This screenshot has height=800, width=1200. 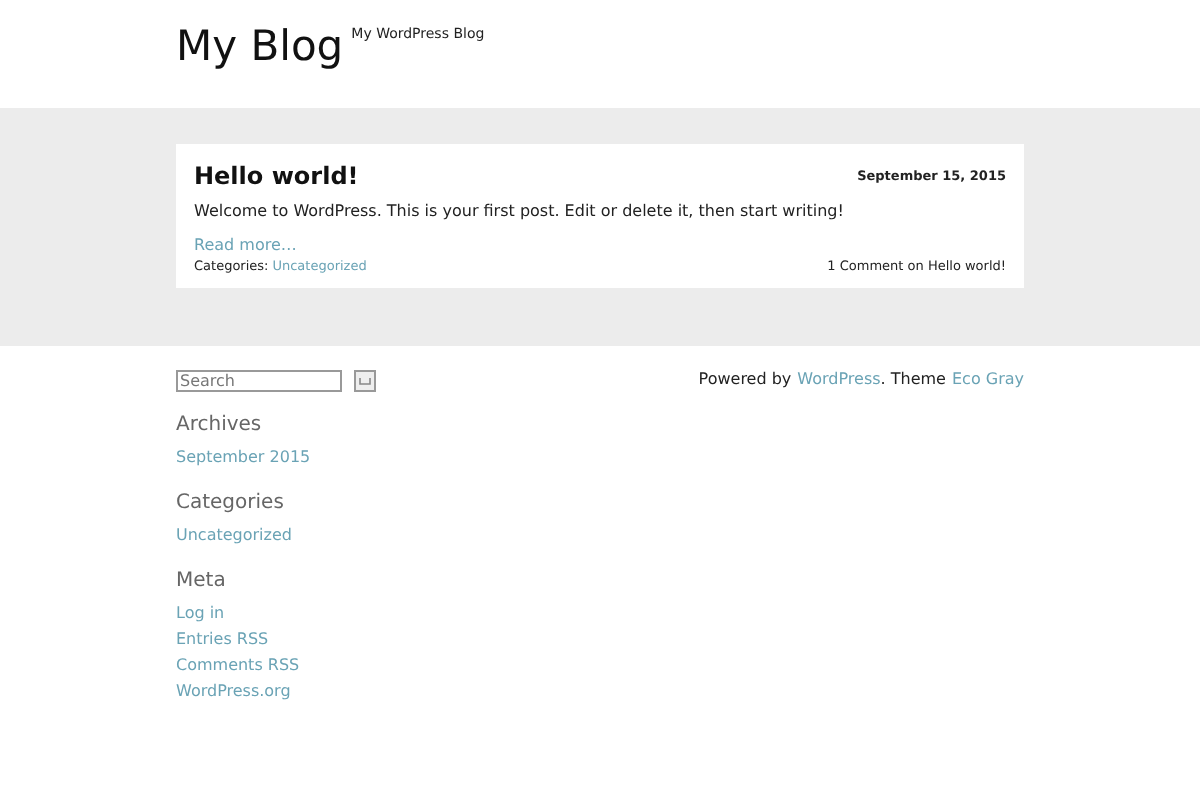 I want to click on widget-title: Meta, so click(x=202, y=581).